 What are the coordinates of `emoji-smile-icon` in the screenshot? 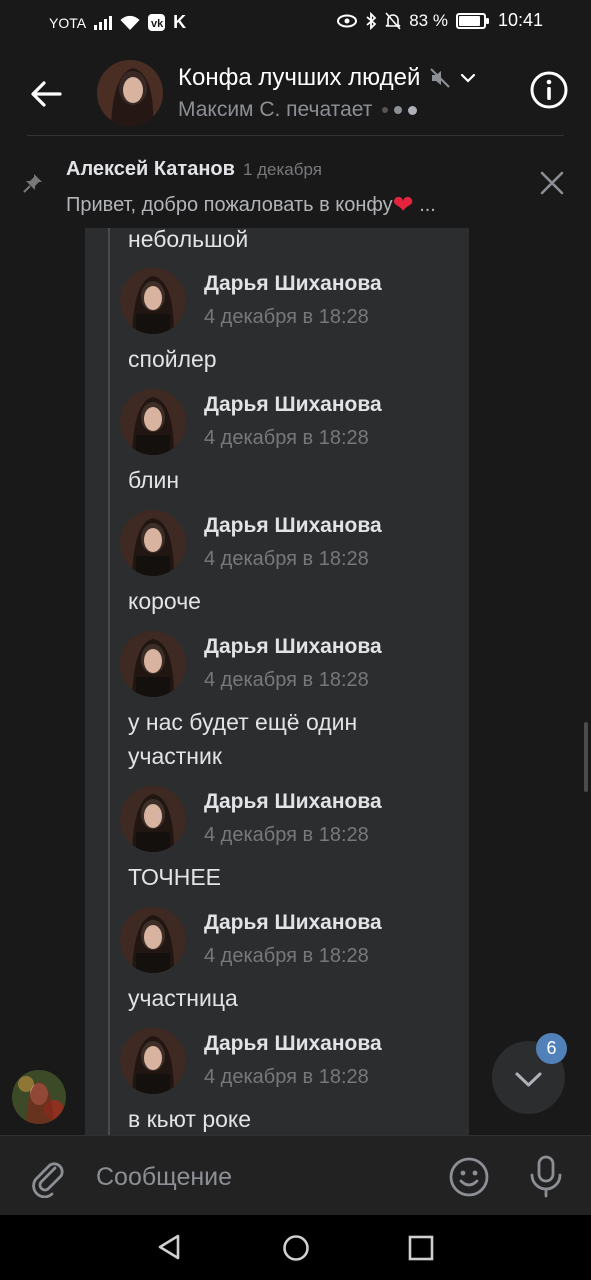 It's located at (469, 1177).